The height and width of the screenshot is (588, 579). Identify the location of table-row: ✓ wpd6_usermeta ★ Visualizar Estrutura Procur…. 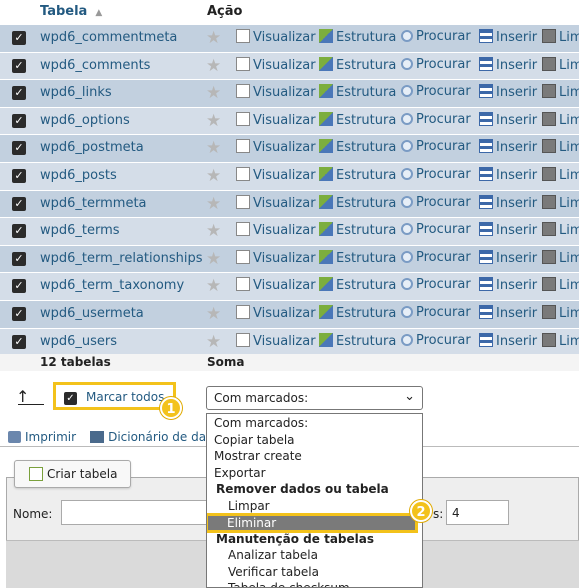
(289, 314).